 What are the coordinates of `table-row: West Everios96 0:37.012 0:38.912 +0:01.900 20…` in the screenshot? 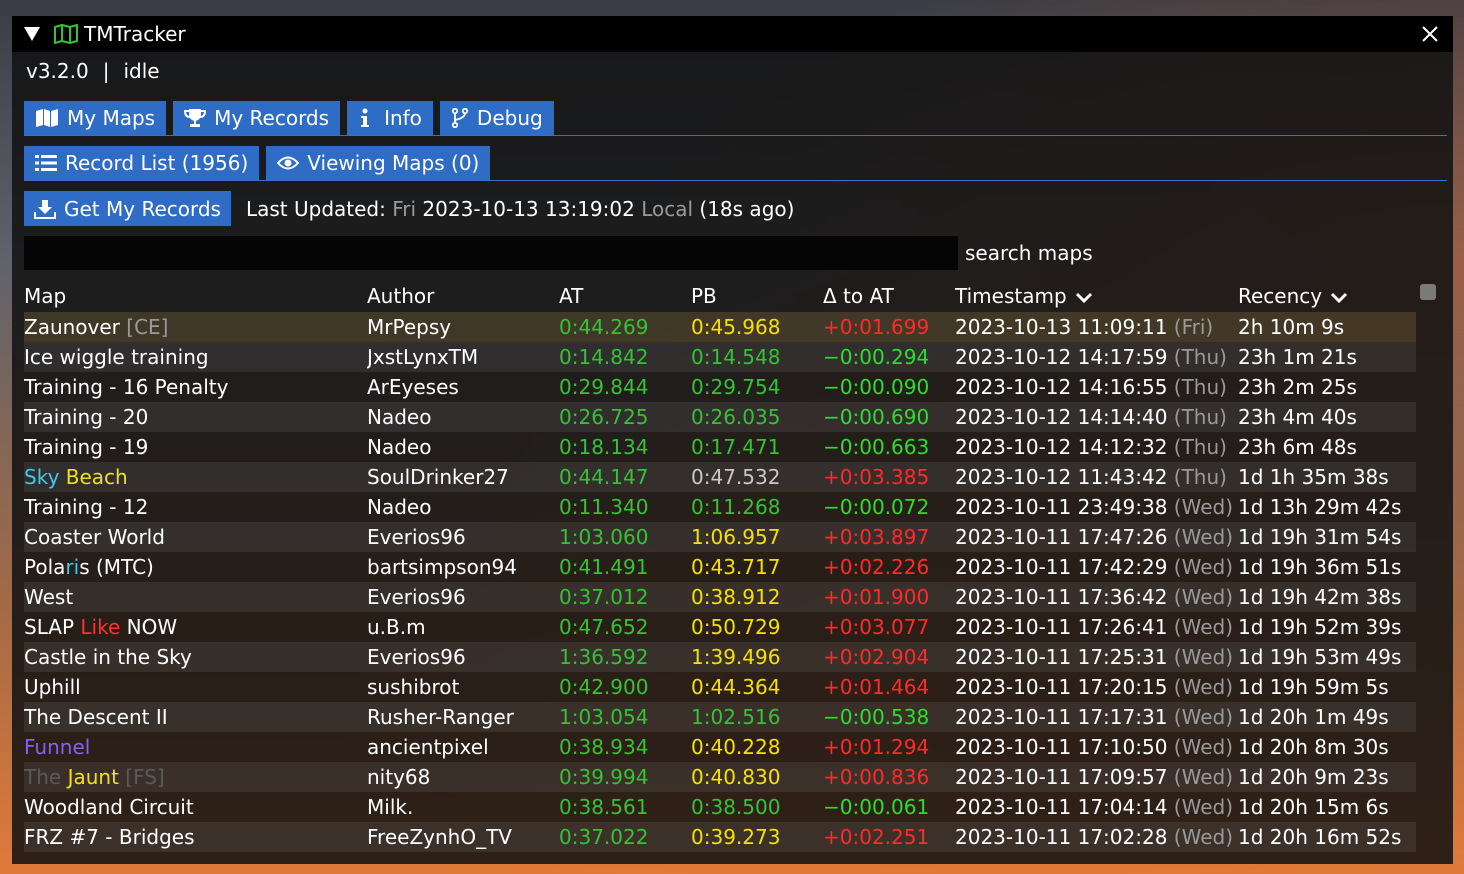 It's located at (720, 597).